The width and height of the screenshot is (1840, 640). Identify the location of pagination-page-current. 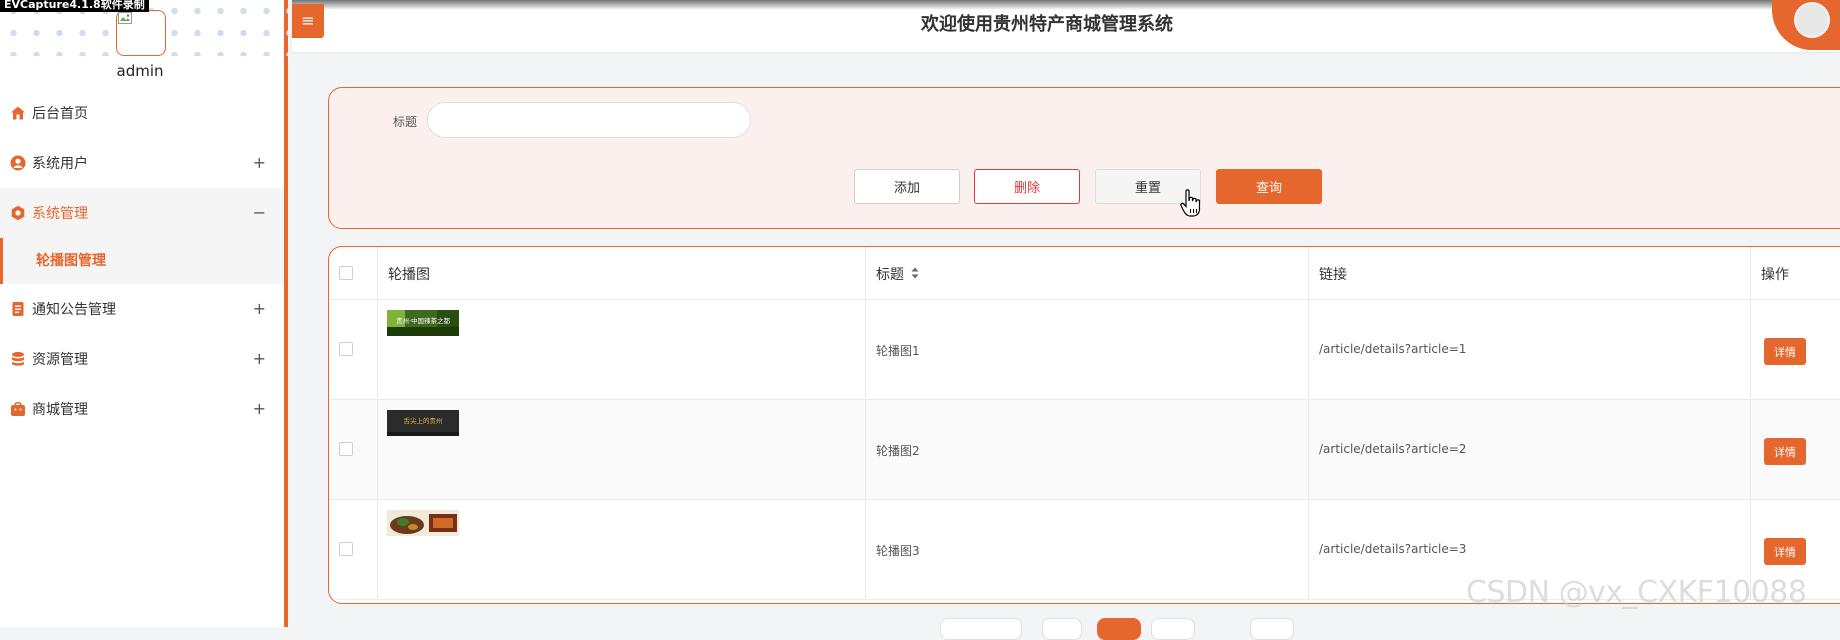
(1119, 629).